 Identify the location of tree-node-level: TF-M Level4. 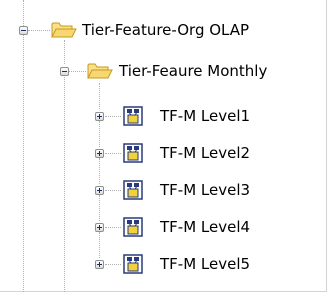
(163, 227).